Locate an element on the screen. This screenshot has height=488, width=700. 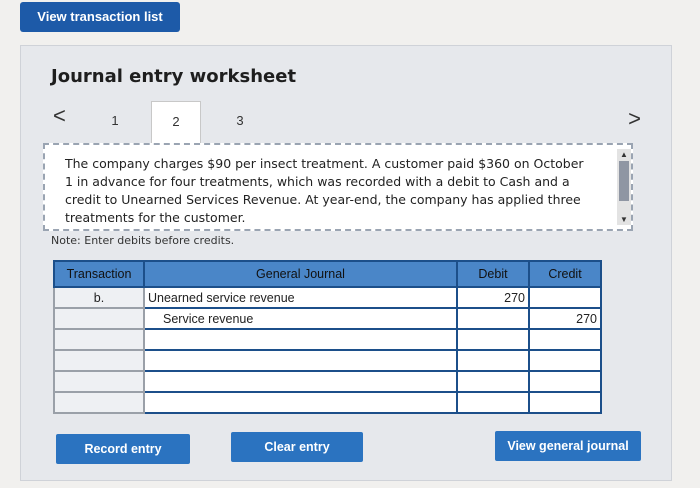
header-general-journal: General Journal is located at coordinates (300, 274).